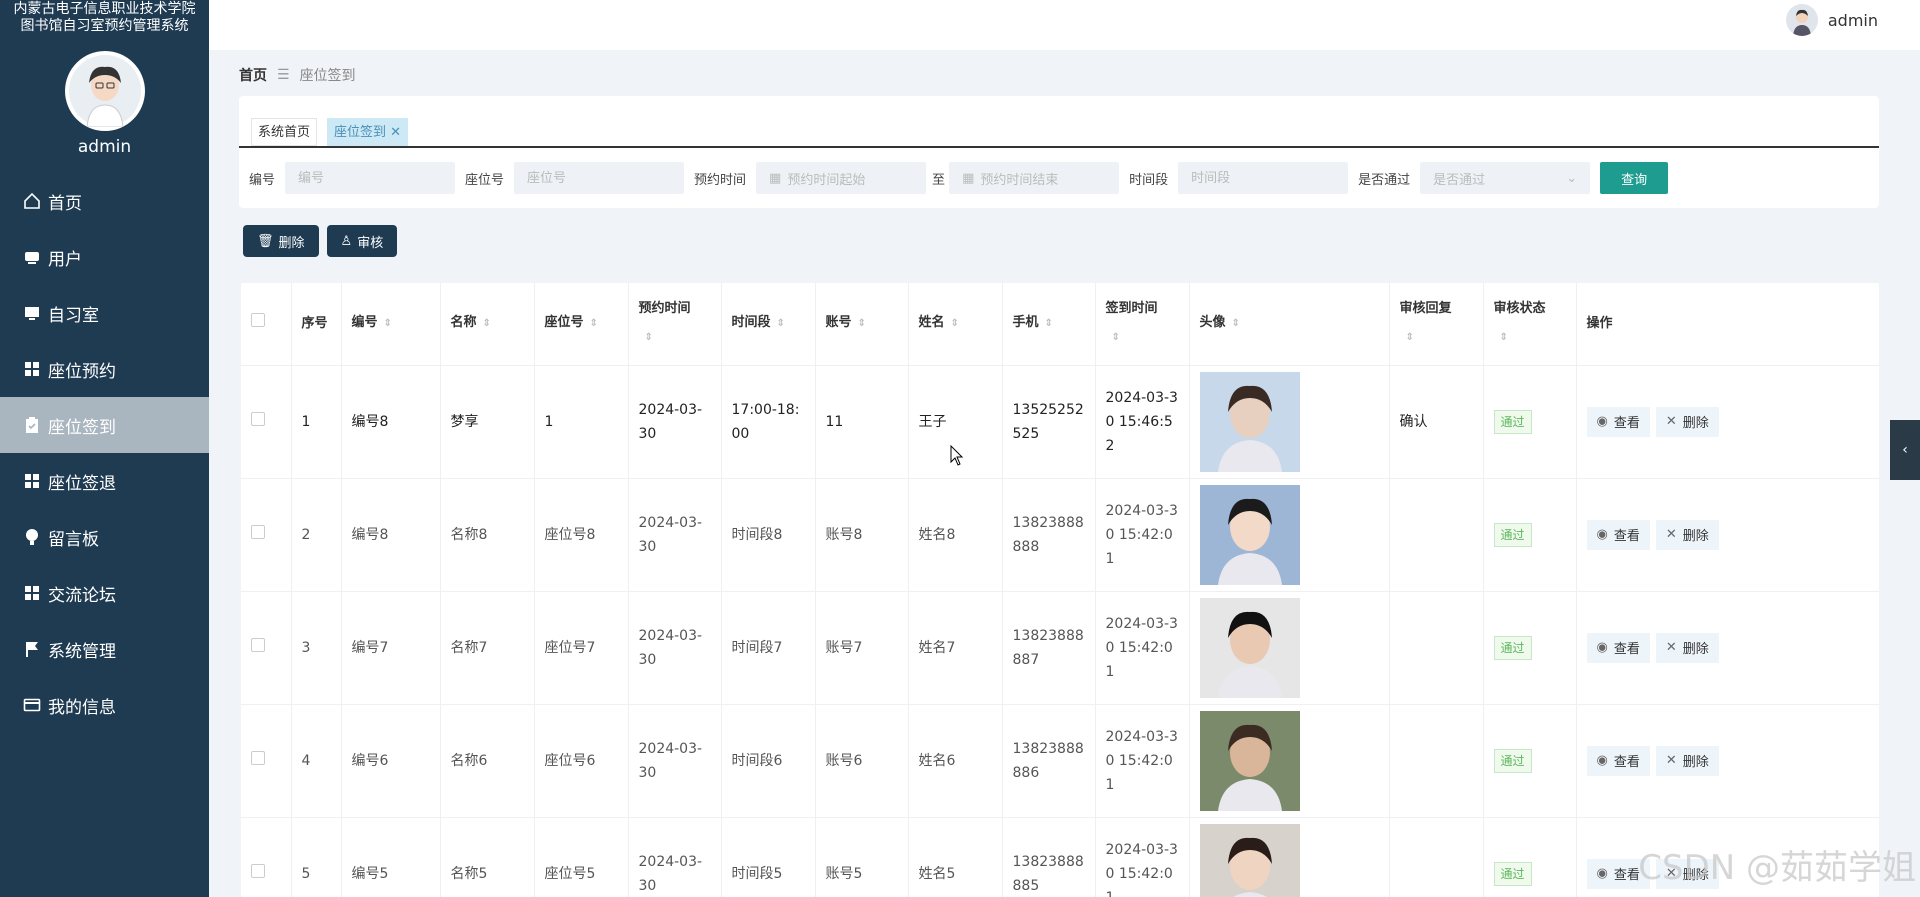 This screenshot has width=1920, height=897. What do you see at coordinates (104, 425) in the screenshot?
I see `sidebar-item-seat-checkin: 座位签到` at bounding box center [104, 425].